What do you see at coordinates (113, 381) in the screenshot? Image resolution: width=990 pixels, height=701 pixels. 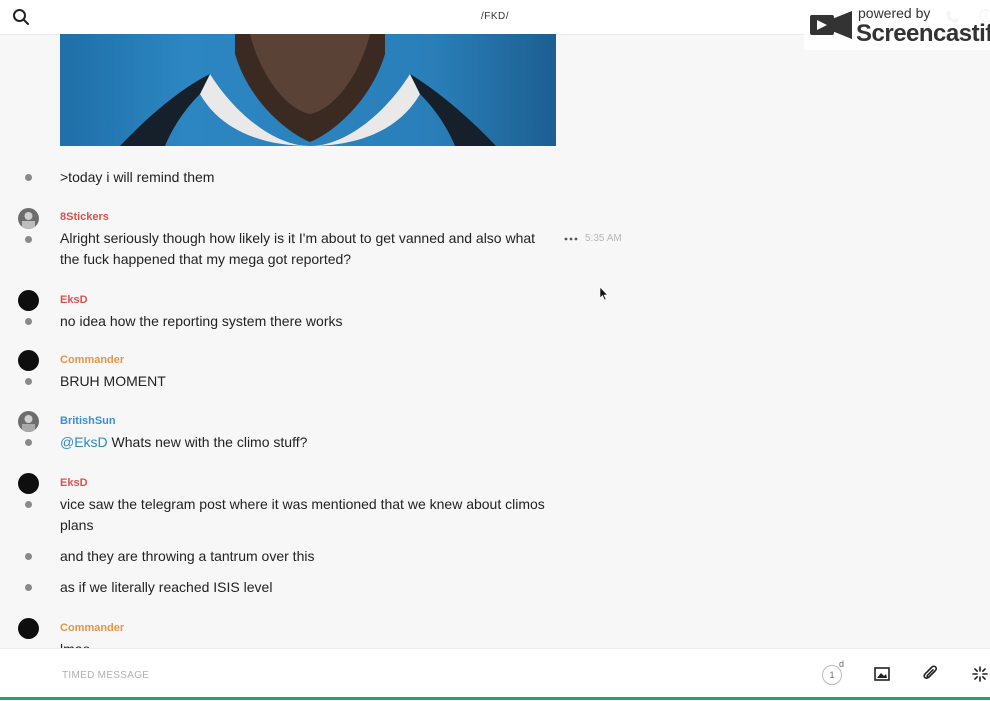 I see `message-text: BRUH MOMENT` at bounding box center [113, 381].